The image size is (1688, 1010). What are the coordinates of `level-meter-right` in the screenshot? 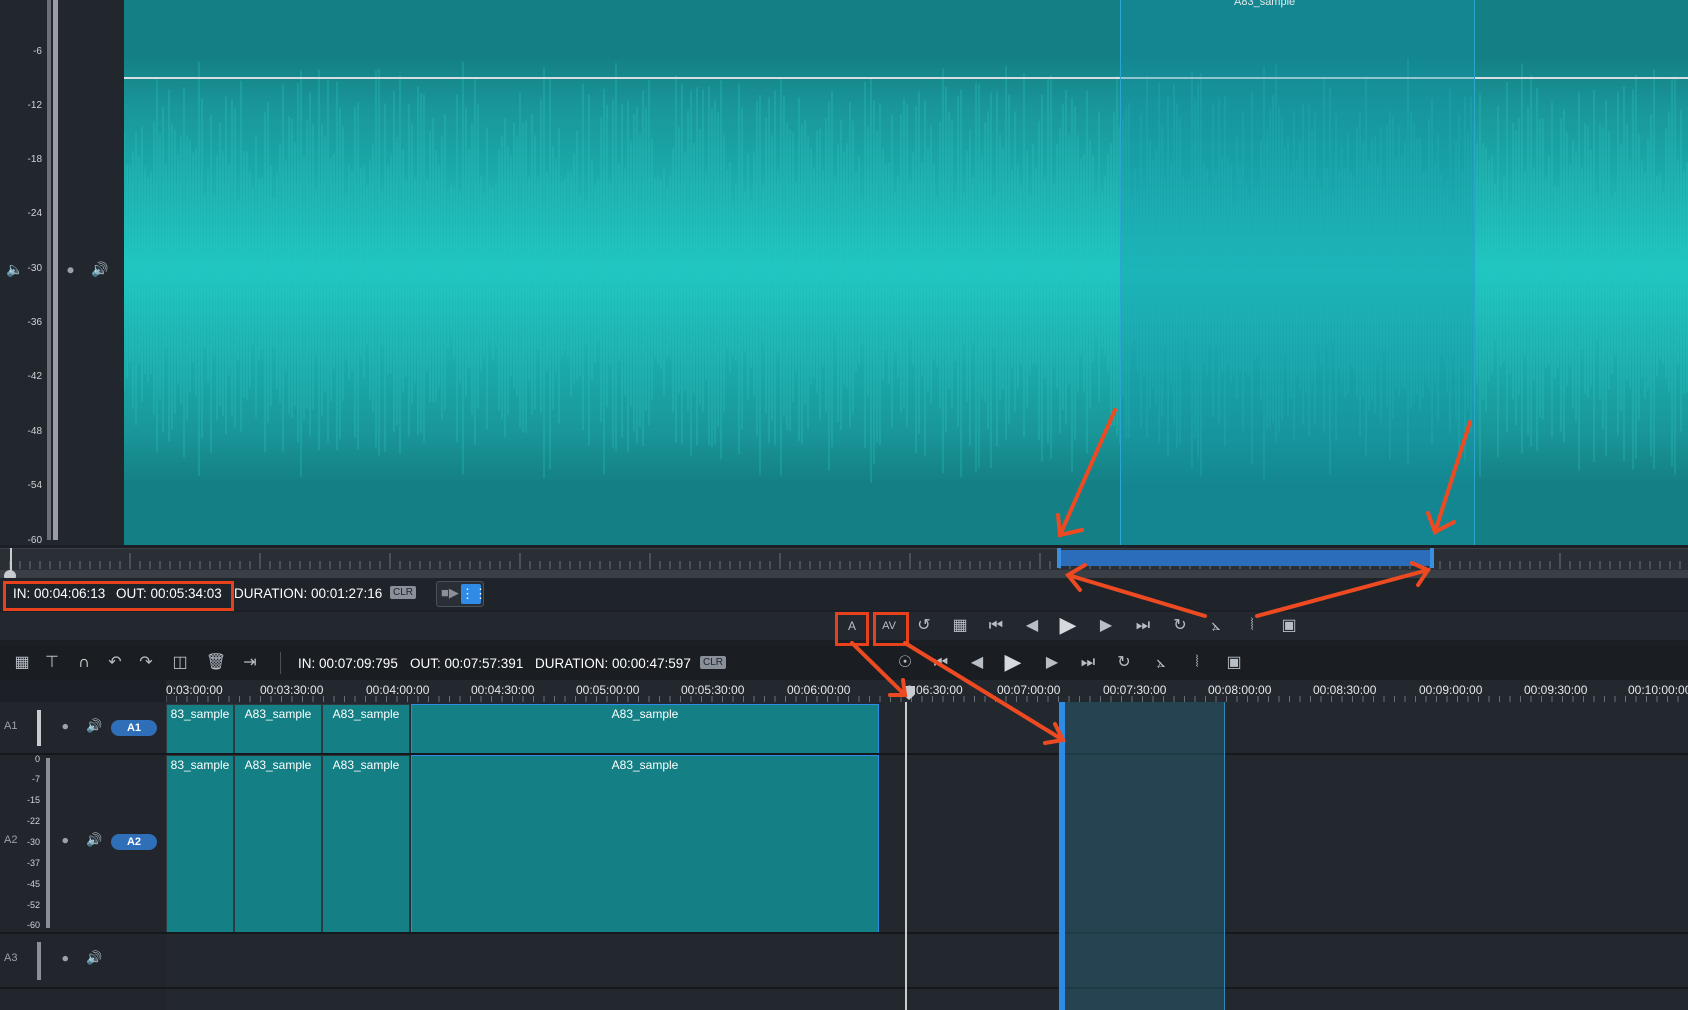 It's located at (55, 270).